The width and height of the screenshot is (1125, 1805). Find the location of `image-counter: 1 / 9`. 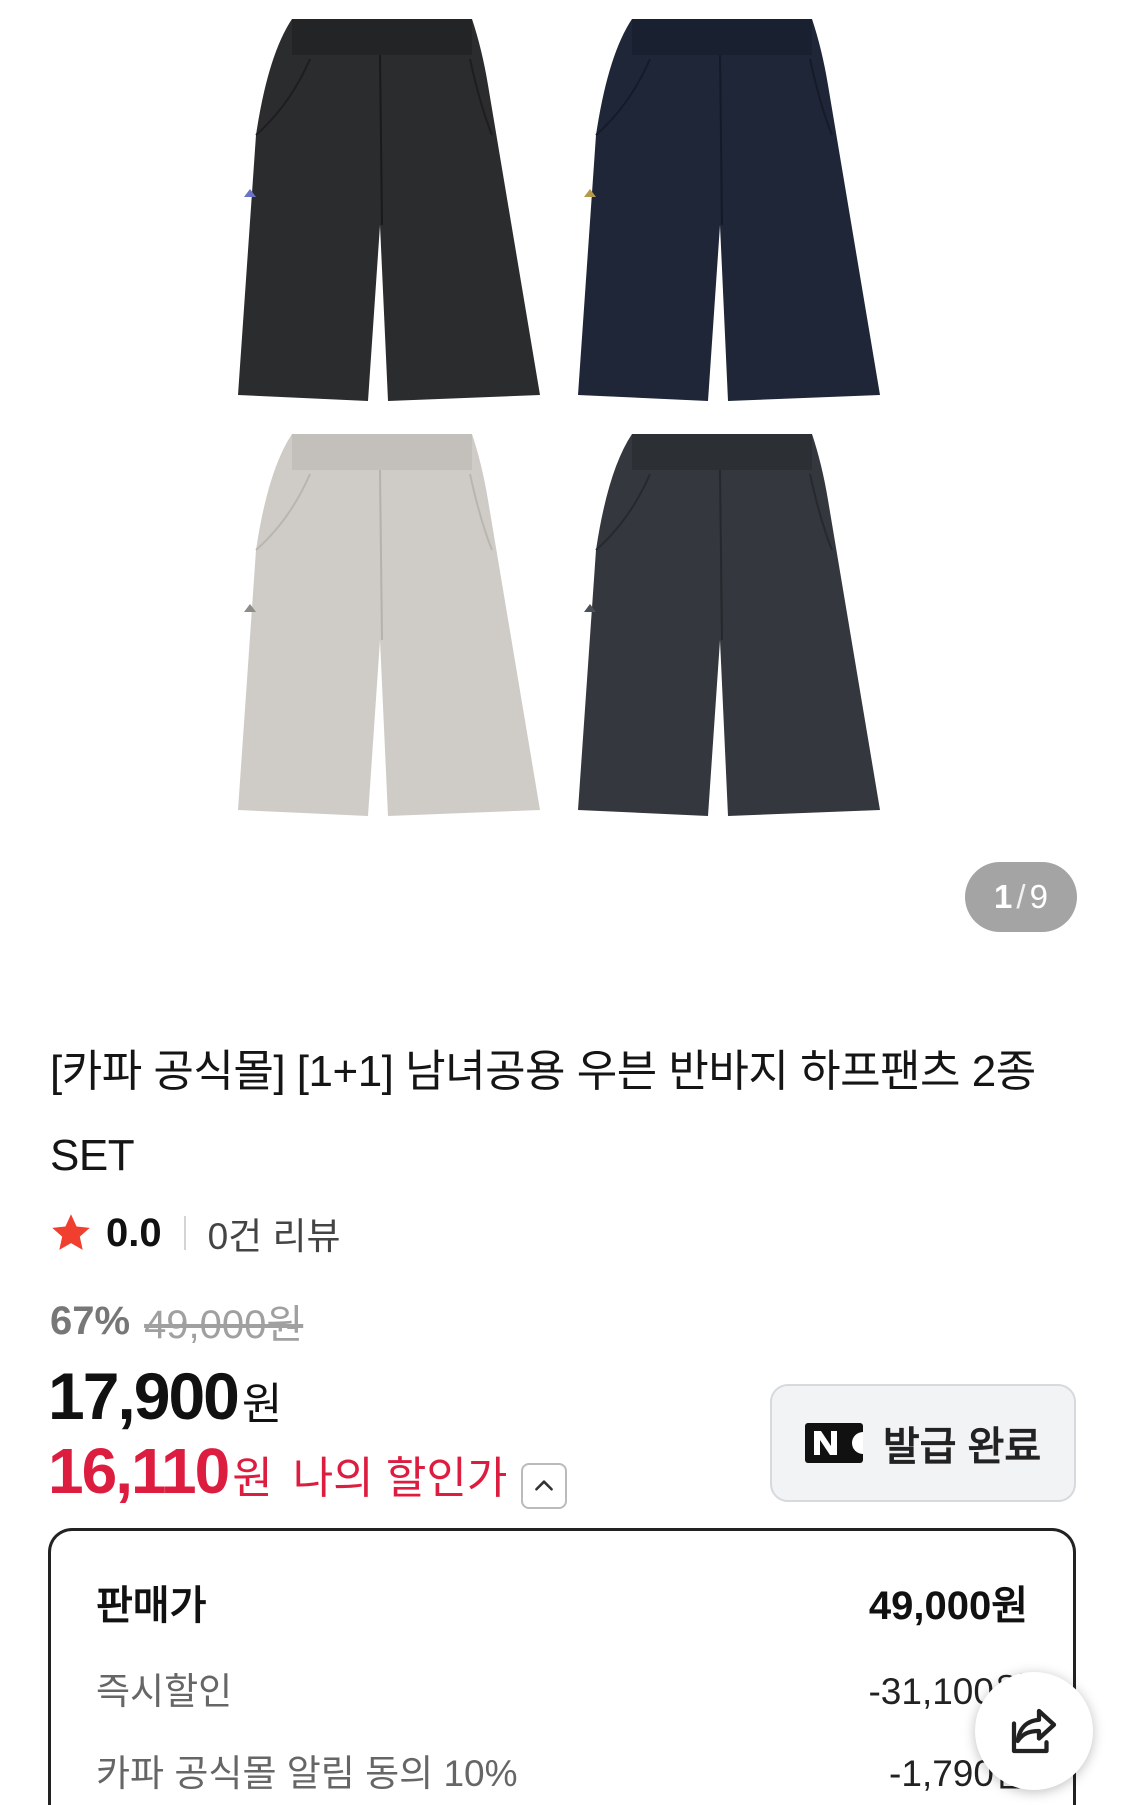

image-counter: 1 / 9 is located at coordinates (1021, 897).